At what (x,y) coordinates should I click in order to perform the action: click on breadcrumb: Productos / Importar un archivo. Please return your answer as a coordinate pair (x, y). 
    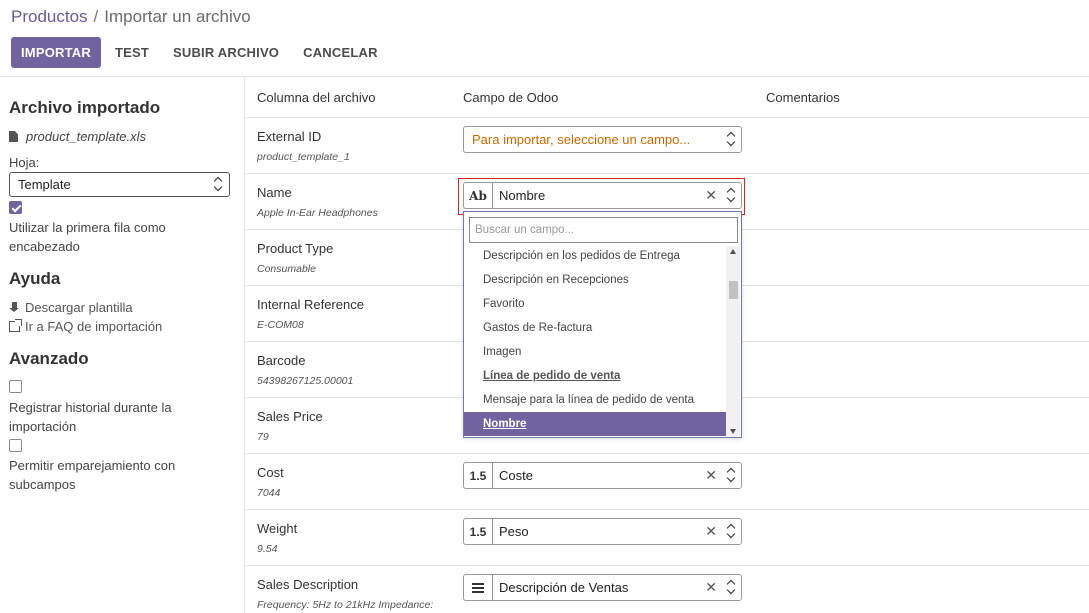
    Looking at the image, I should click on (131, 17).